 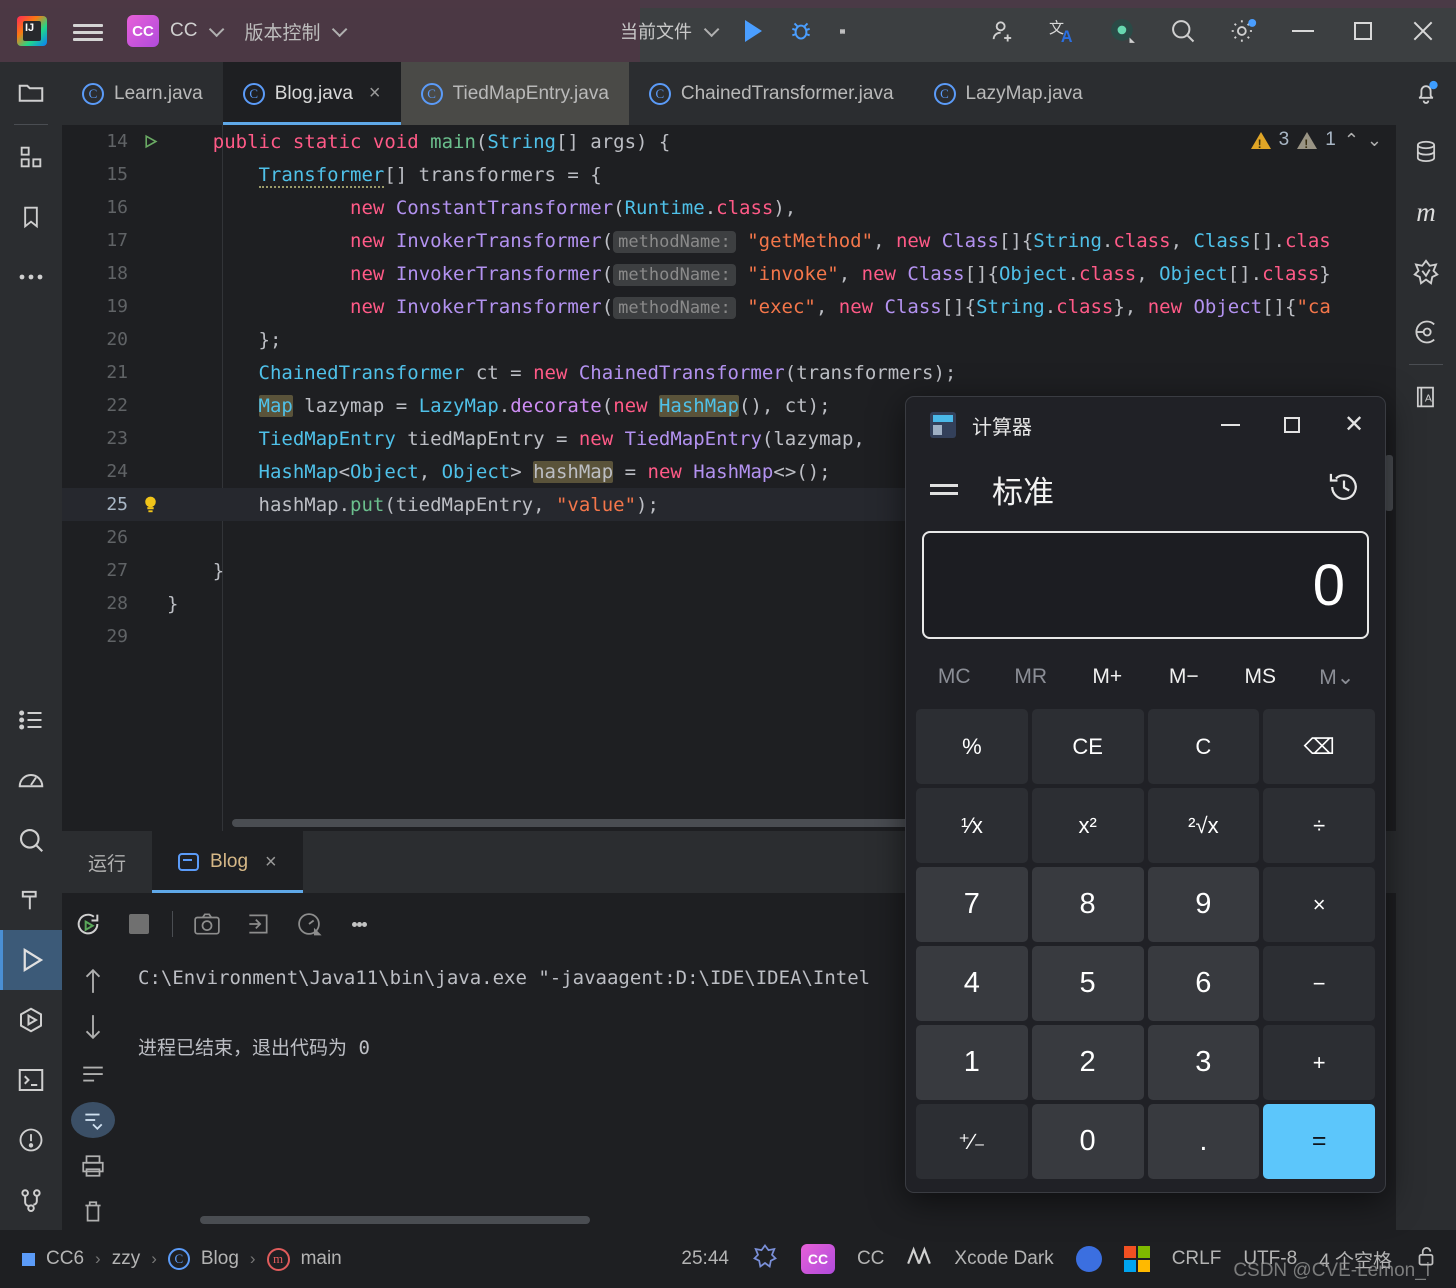 What do you see at coordinates (817, 1259) in the screenshot?
I see `branch-badge: CC` at bounding box center [817, 1259].